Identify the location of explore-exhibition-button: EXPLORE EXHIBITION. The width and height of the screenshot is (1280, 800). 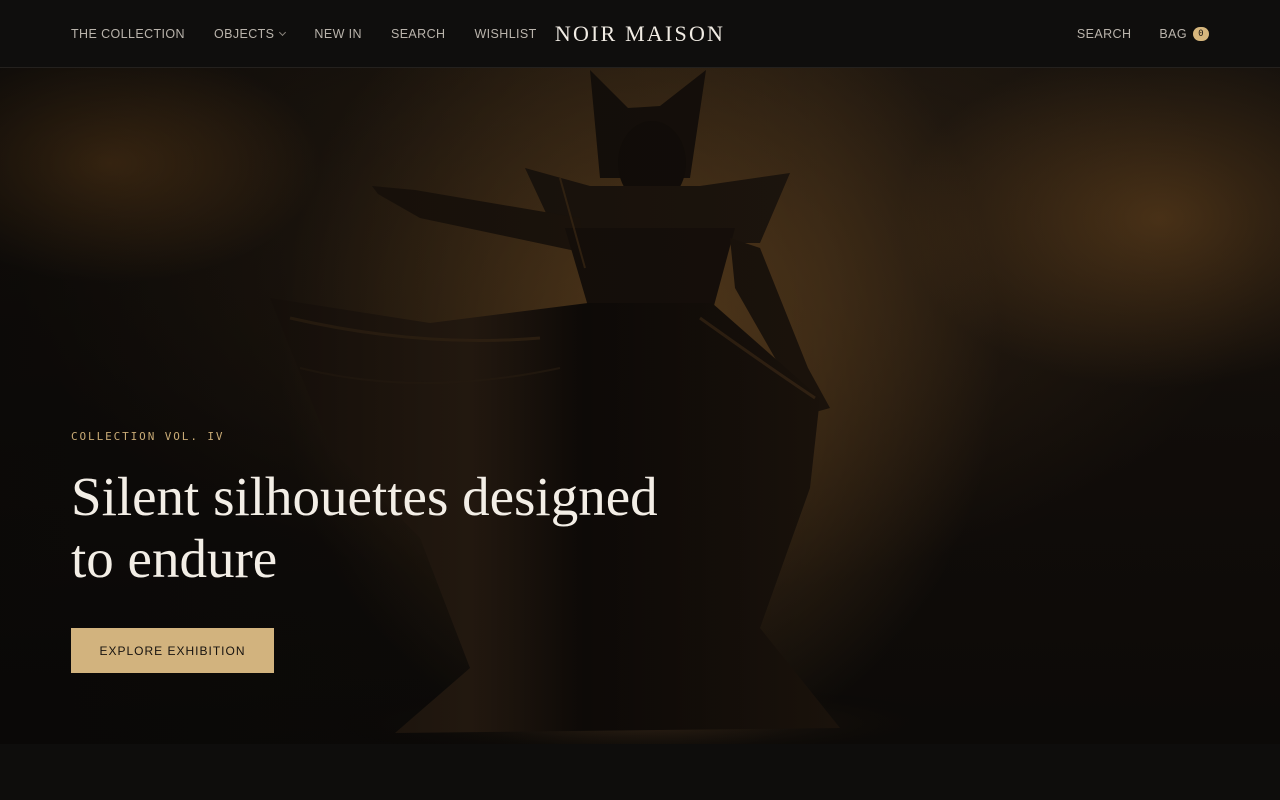
(172, 650).